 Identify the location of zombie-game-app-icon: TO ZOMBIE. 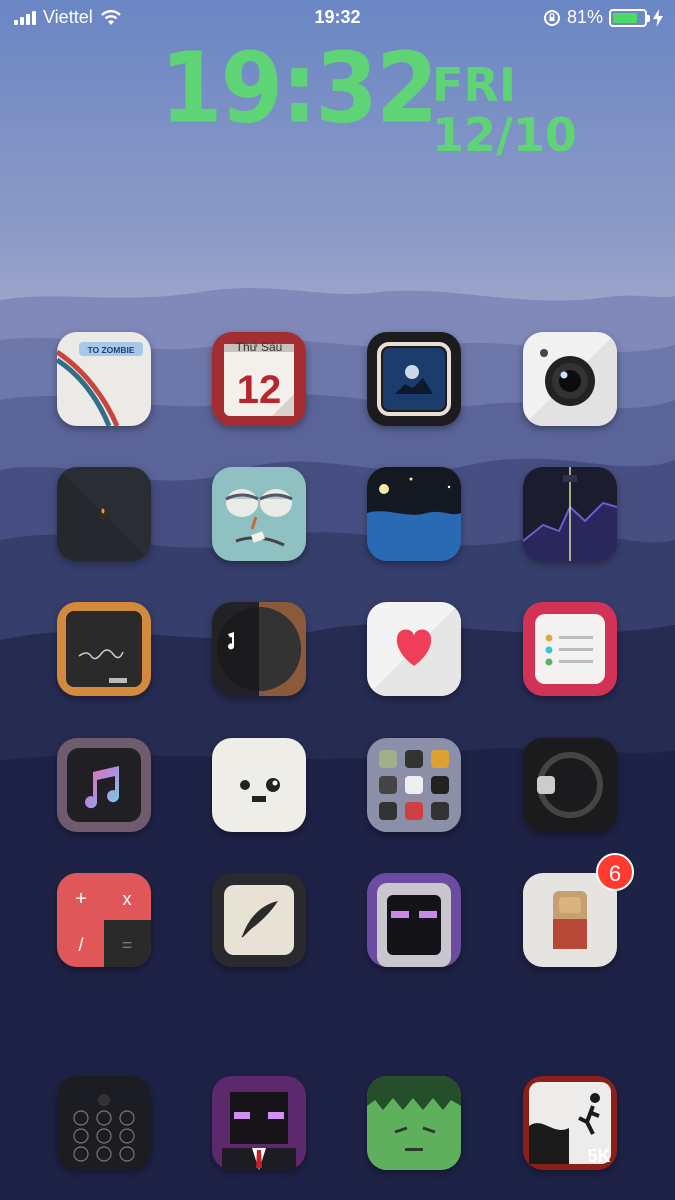
(104, 379).